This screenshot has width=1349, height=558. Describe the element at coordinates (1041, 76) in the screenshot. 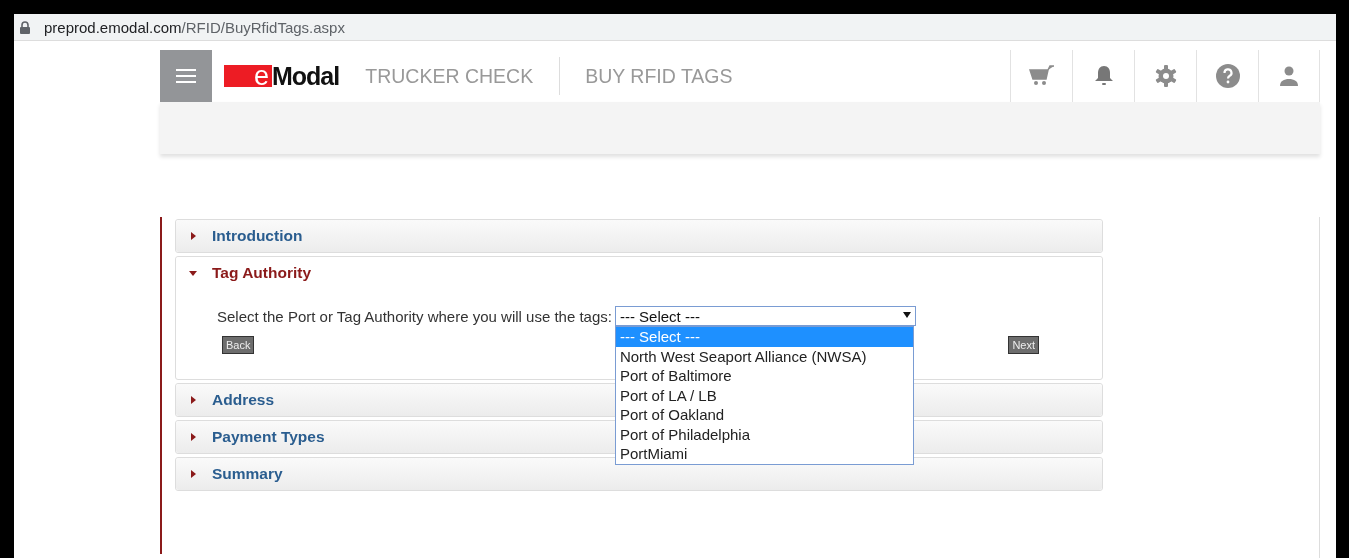

I see `cart-icon` at that location.